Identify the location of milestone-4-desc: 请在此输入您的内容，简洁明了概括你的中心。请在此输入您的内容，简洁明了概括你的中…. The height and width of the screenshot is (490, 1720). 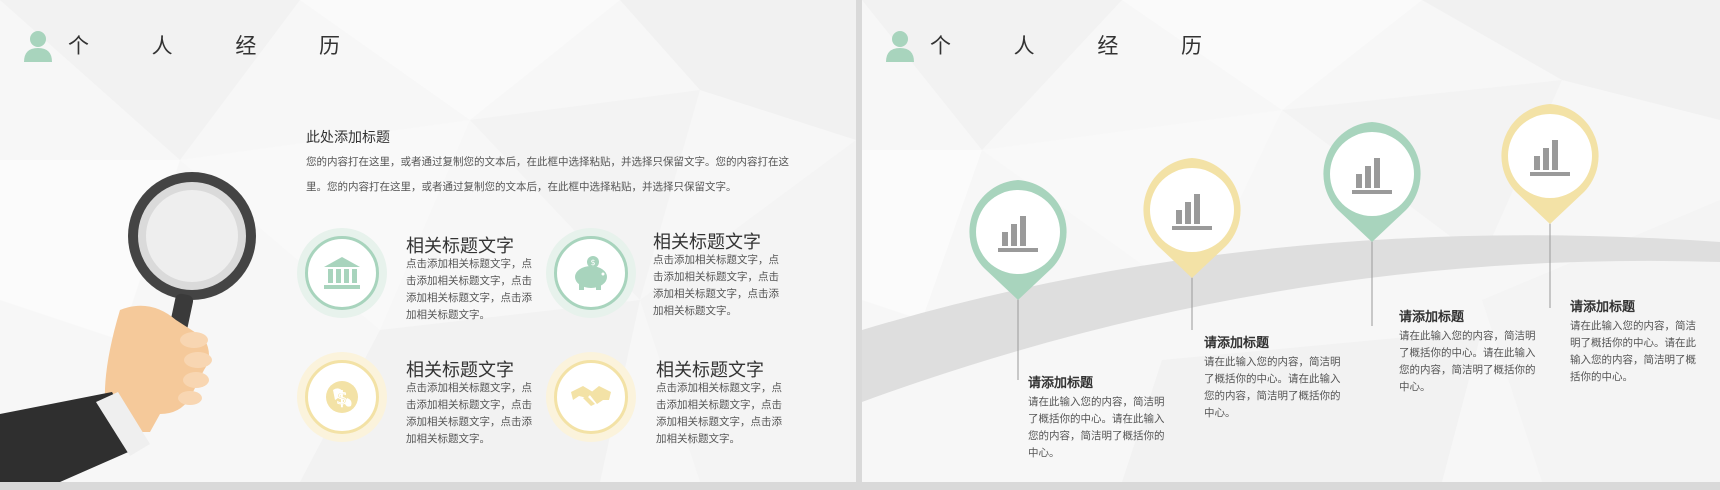
(1633, 351).